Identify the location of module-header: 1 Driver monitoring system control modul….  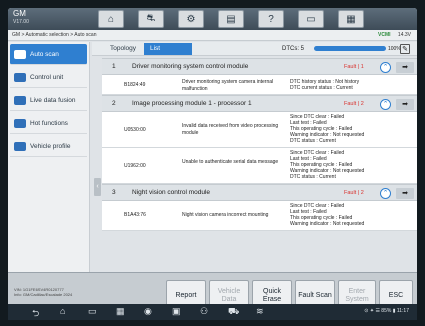
(259, 66).